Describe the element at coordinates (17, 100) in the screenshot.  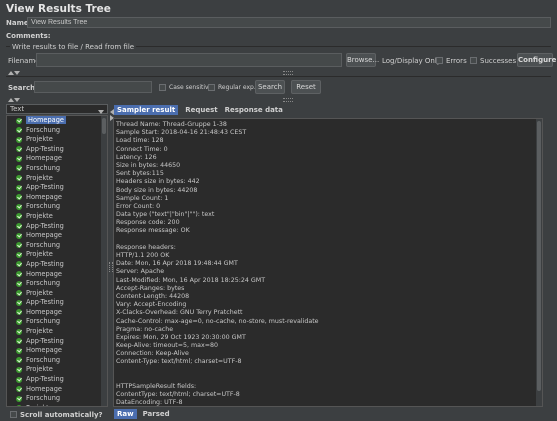
I see `expand-down-icon` at that location.